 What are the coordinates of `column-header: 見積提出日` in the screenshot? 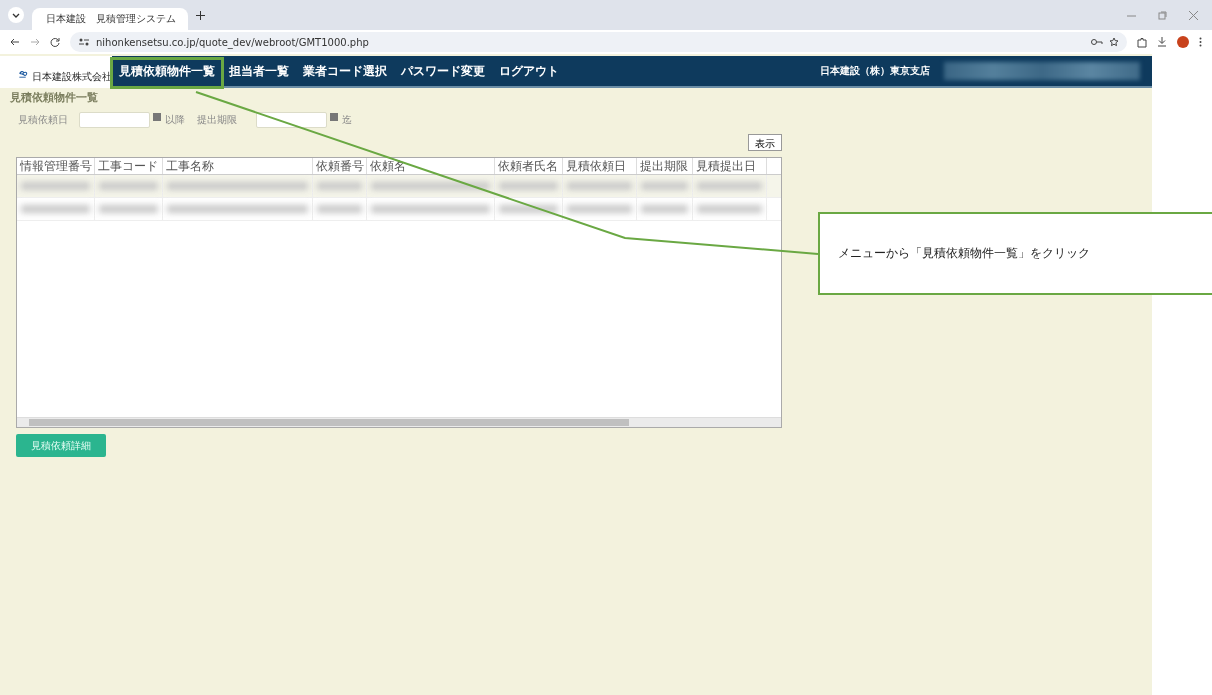 It's located at (730, 166).